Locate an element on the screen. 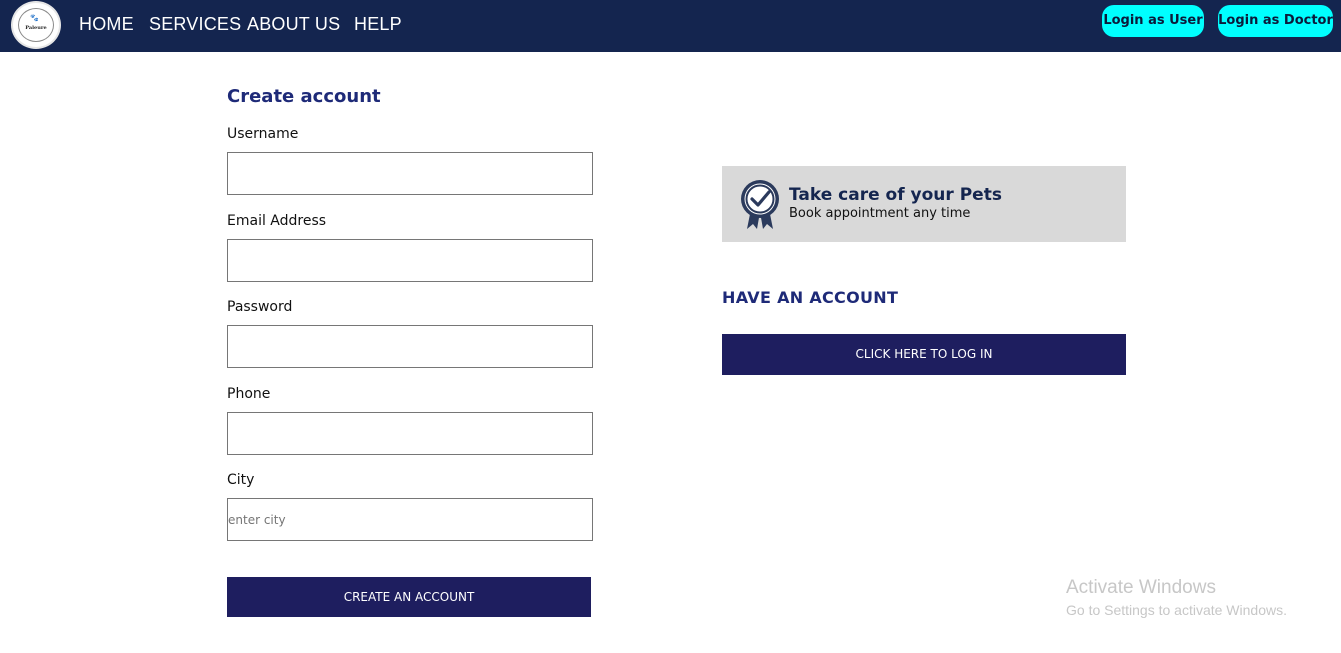  phone-input is located at coordinates (410, 433).